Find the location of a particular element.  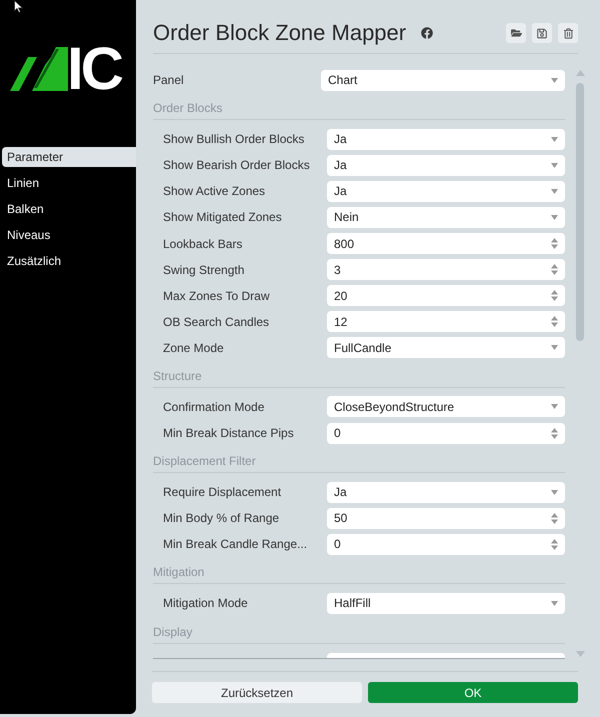

ok-button: OK is located at coordinates (473, 692).